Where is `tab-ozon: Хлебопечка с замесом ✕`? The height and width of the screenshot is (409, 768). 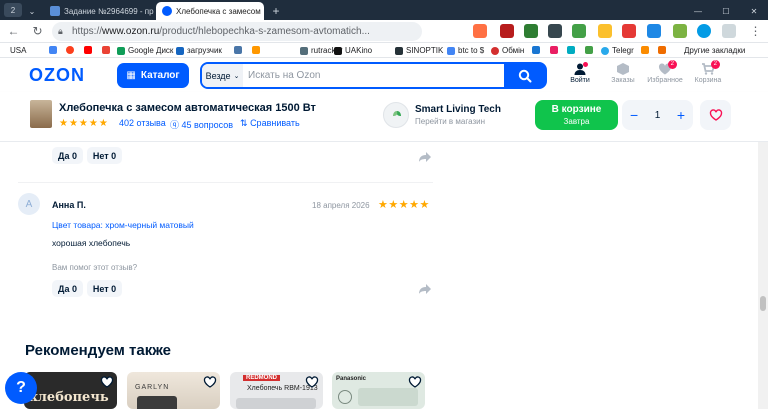
tab-ozon: Хлебопечка с замесом ✕ is located at coordinates (210, 11).